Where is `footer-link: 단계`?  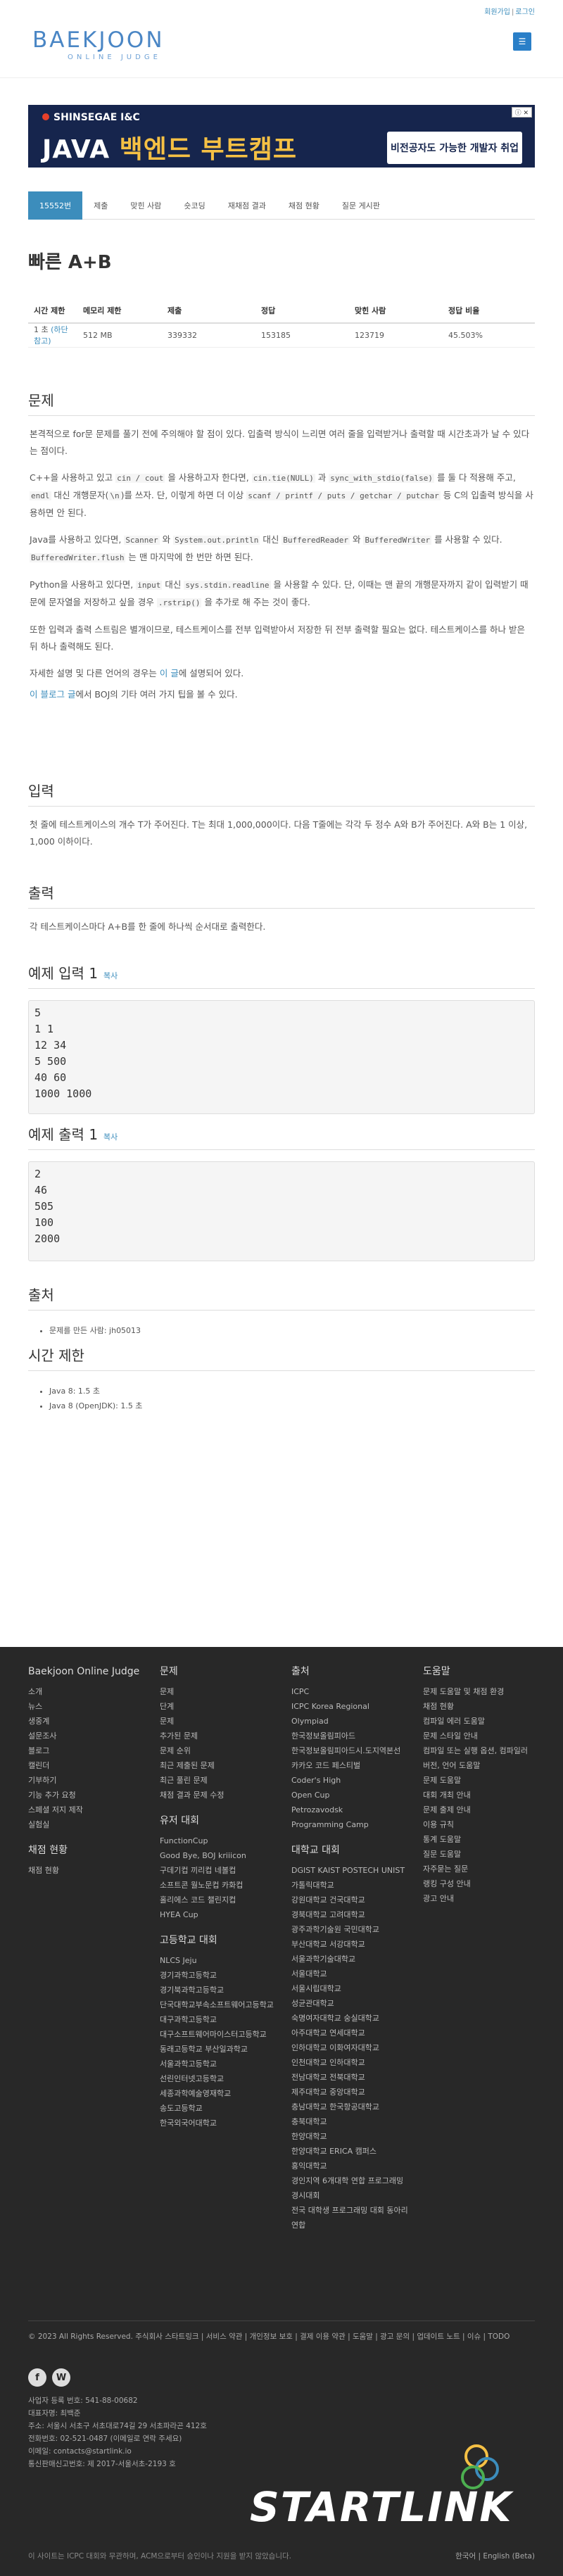 footer-link: 단계 is located at coordinates (220, 1706).